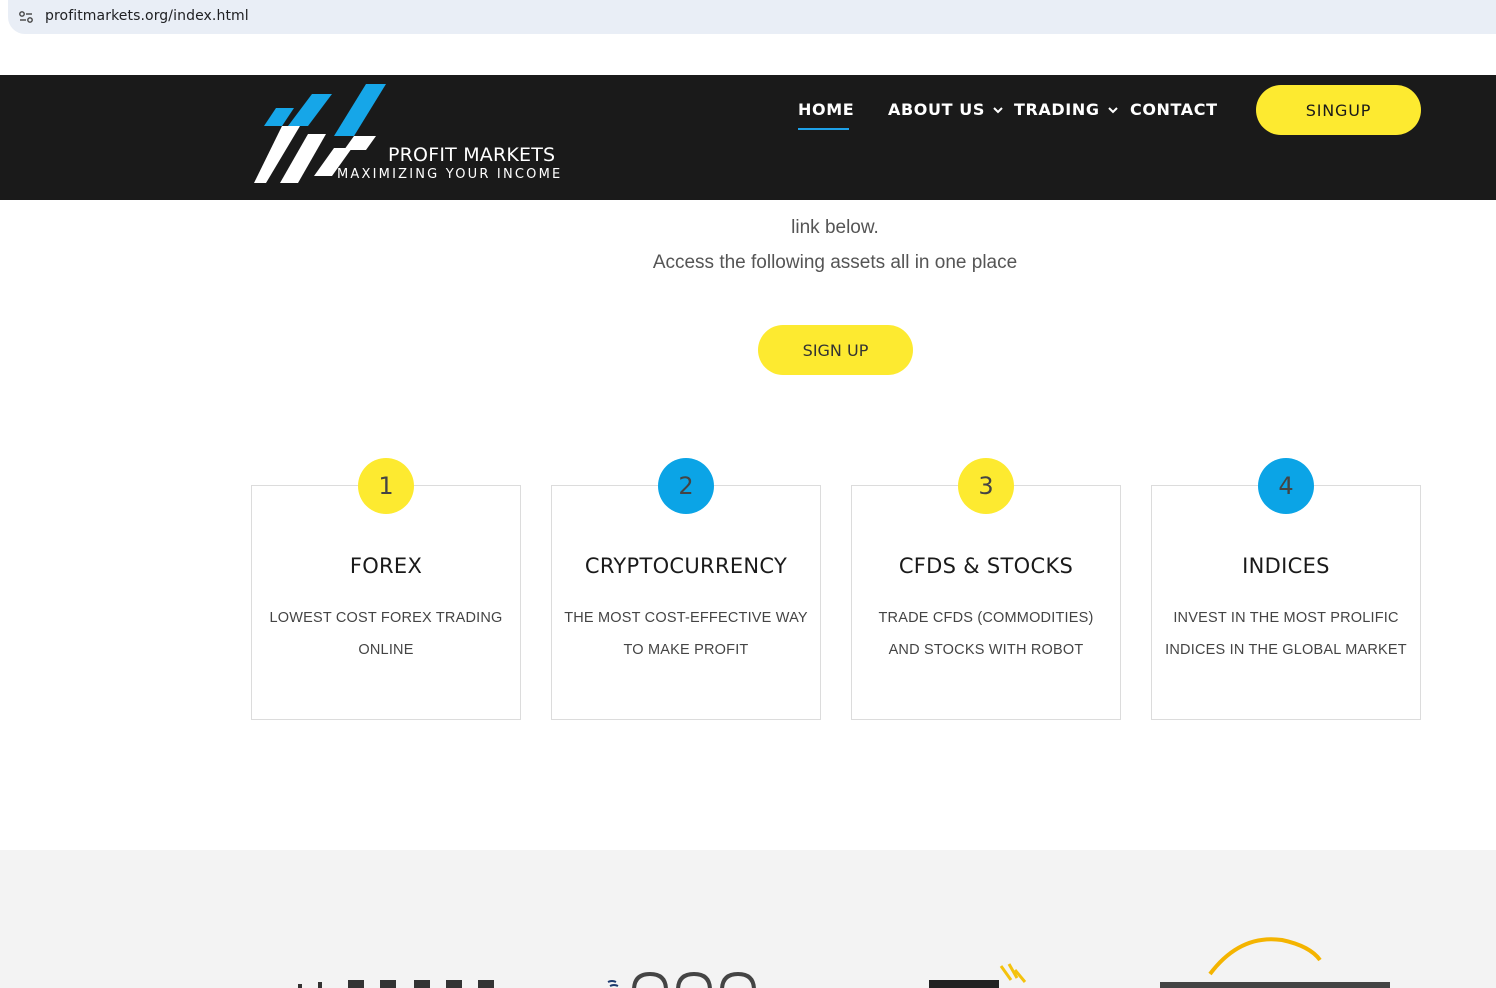 The image size is (1496, 988). I want to click on partners-section, so click(748, 919).